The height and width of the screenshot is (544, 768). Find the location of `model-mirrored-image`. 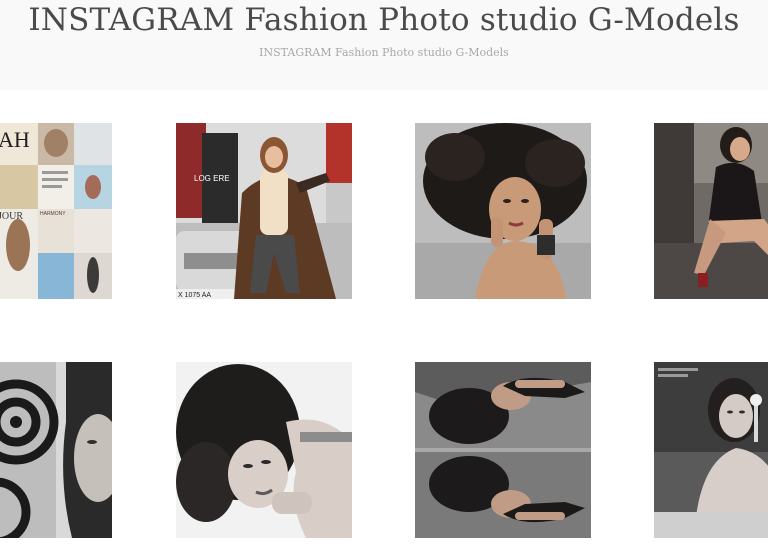

model-mirrored-image is located at coordinates (503, 450).